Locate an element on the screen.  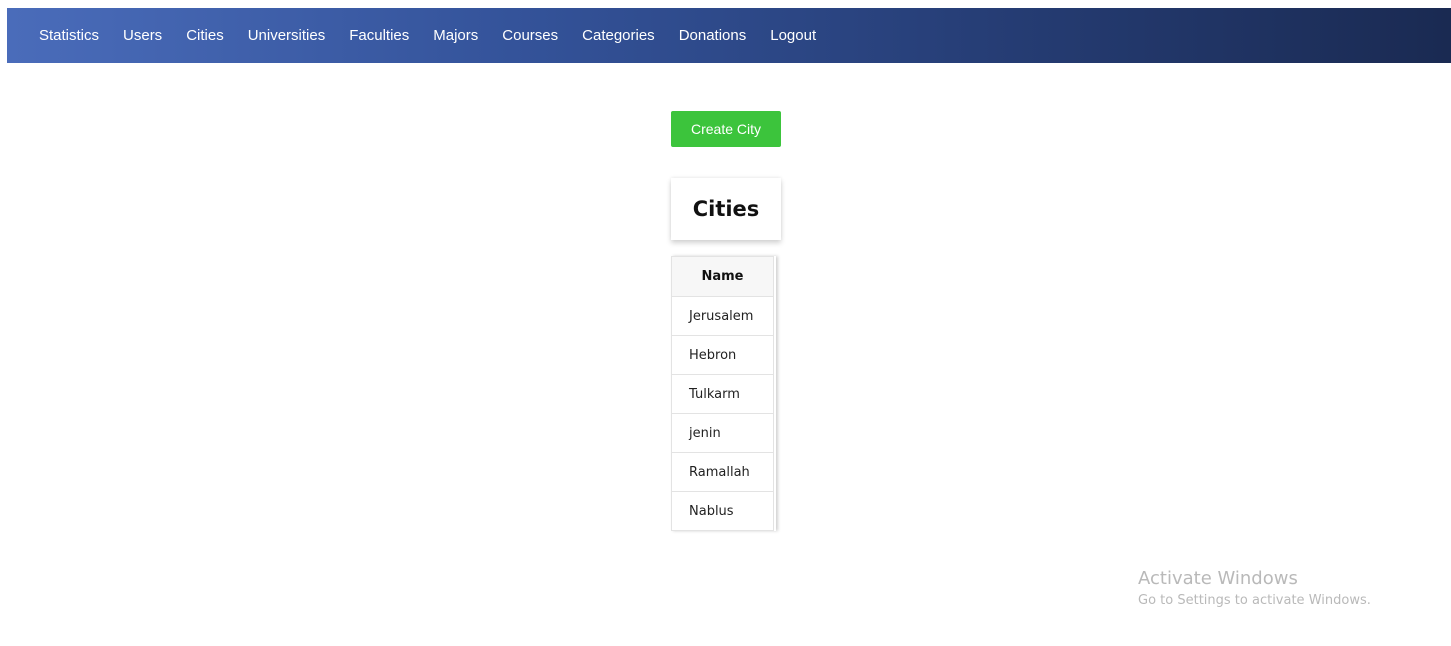
nav-item-categories: Categories is located at coordinates (618, 35).